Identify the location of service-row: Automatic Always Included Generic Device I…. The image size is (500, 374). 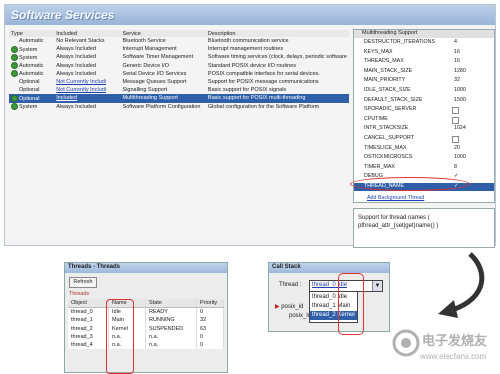
(179, 66).